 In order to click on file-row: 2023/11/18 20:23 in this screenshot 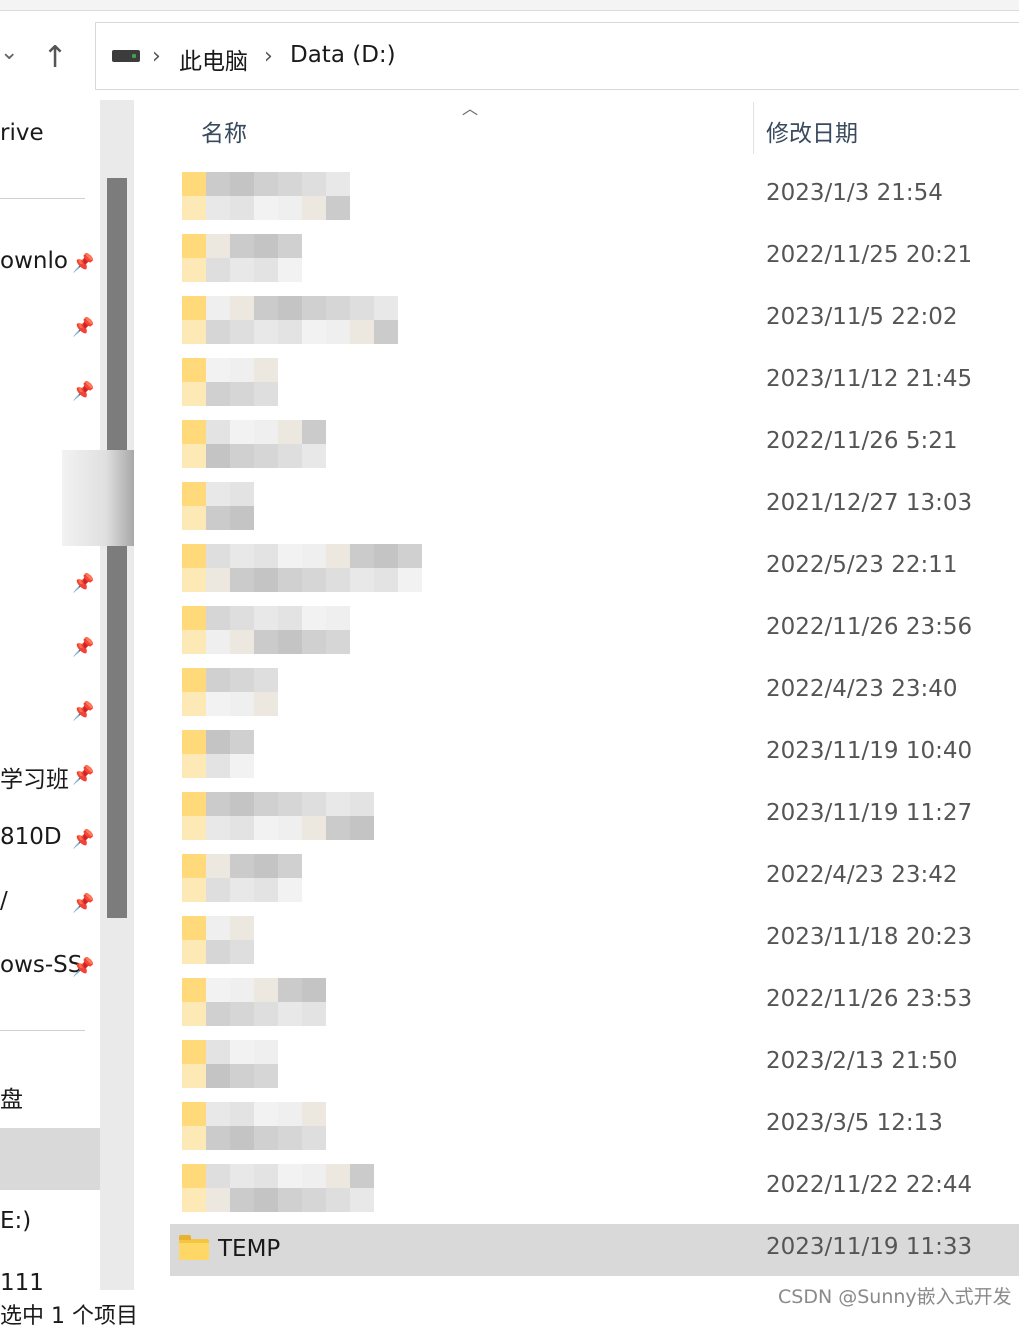, I will do `click(594, 940)`.